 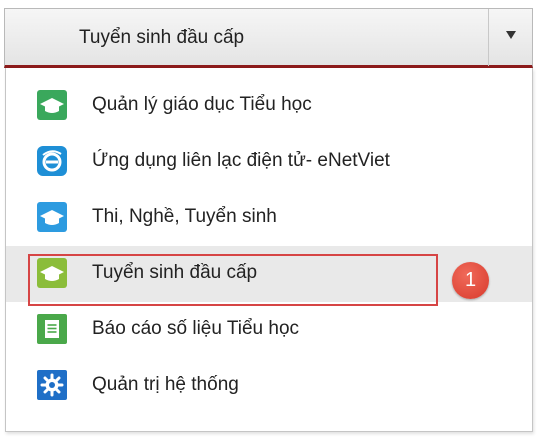 What do you see at coordinates (196, 328) in the screenshot?
I see `menu-item-label: Báo cáo số liệu Tiểu học` at bounding box center [196, 328].